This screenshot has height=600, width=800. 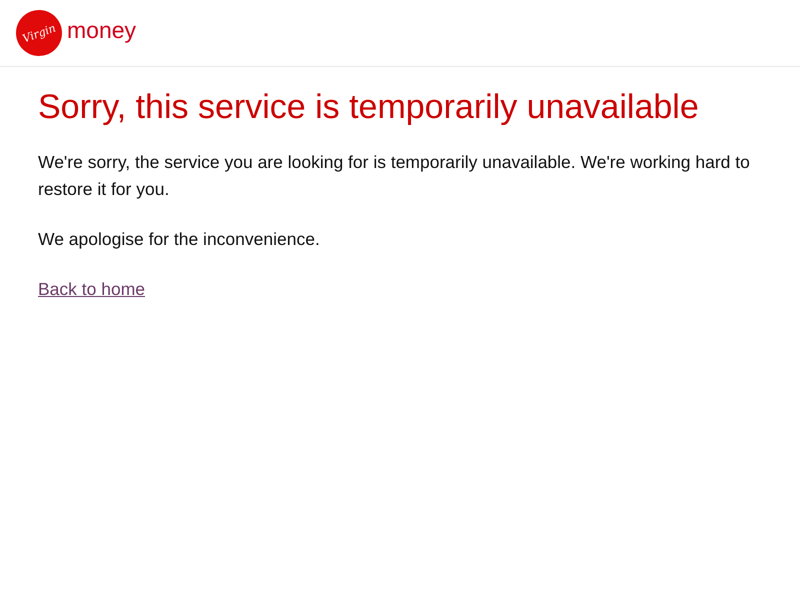 What do you see at coordinates (179, 239) in the screenshot?
I see `message-paragraph: We apologise for the inconvenience.` at bounding box center [179, 239].